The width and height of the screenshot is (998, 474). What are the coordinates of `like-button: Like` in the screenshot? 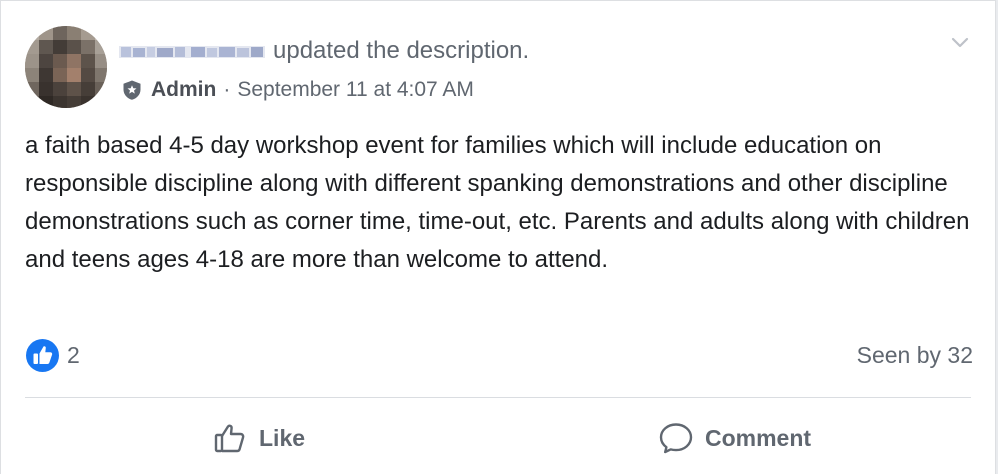 It's located at (258, 438).